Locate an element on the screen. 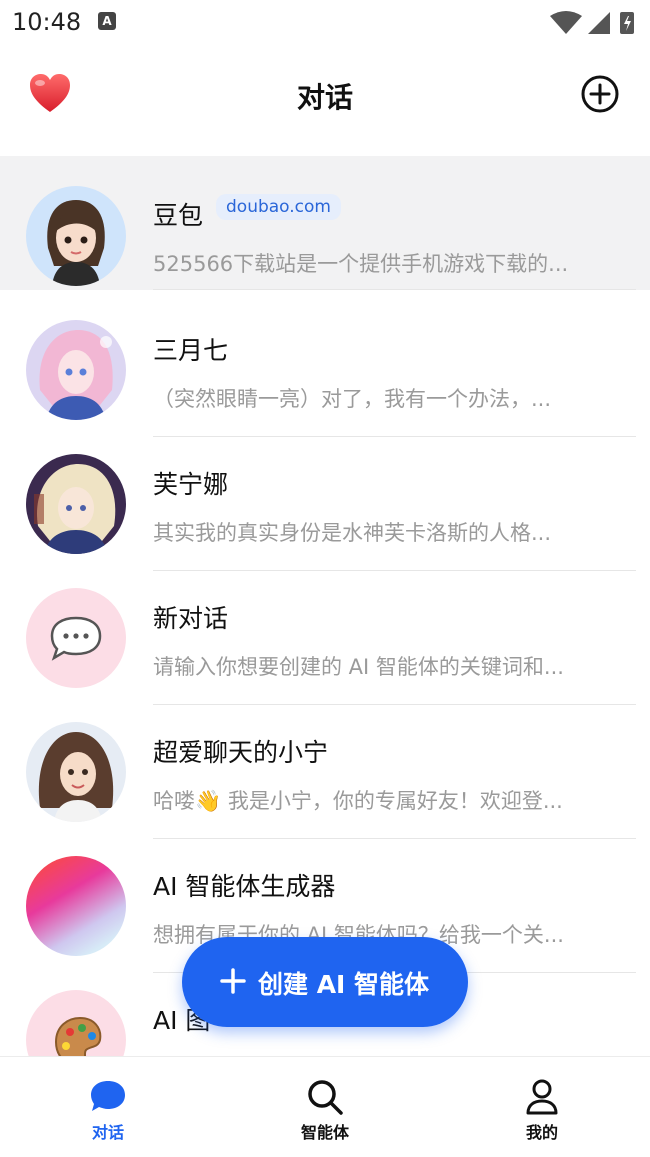 The width and height of the screenshot is (650, 1157). woman-avatar is located at coordinates (76, 236).